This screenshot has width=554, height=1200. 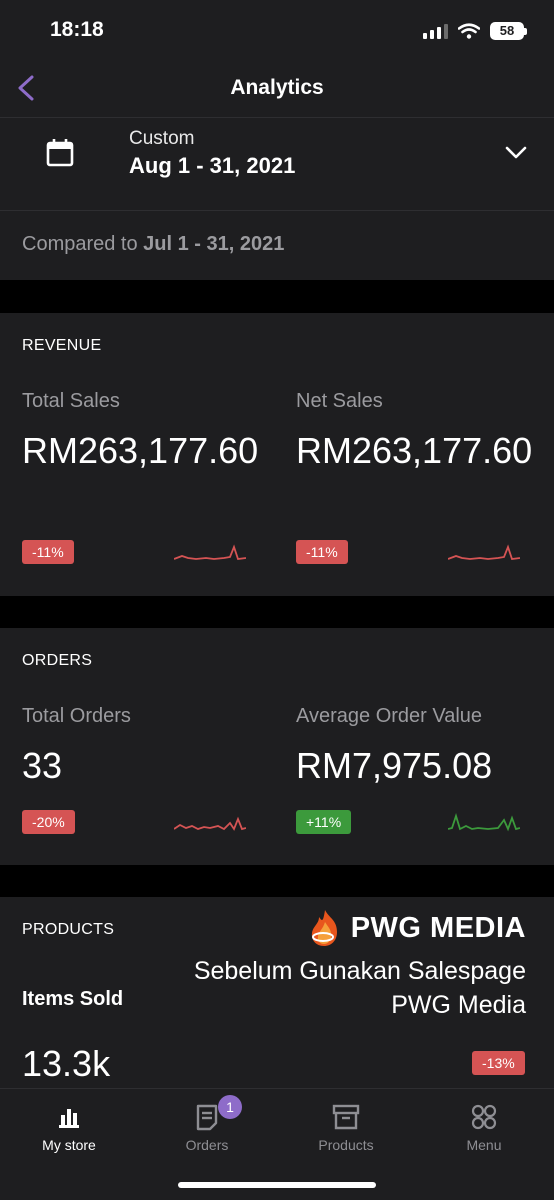 What do you see at coordinates (484, 552) in the screenshot?
I see `net-sales-sparkline` at bounding box center [484, 552].